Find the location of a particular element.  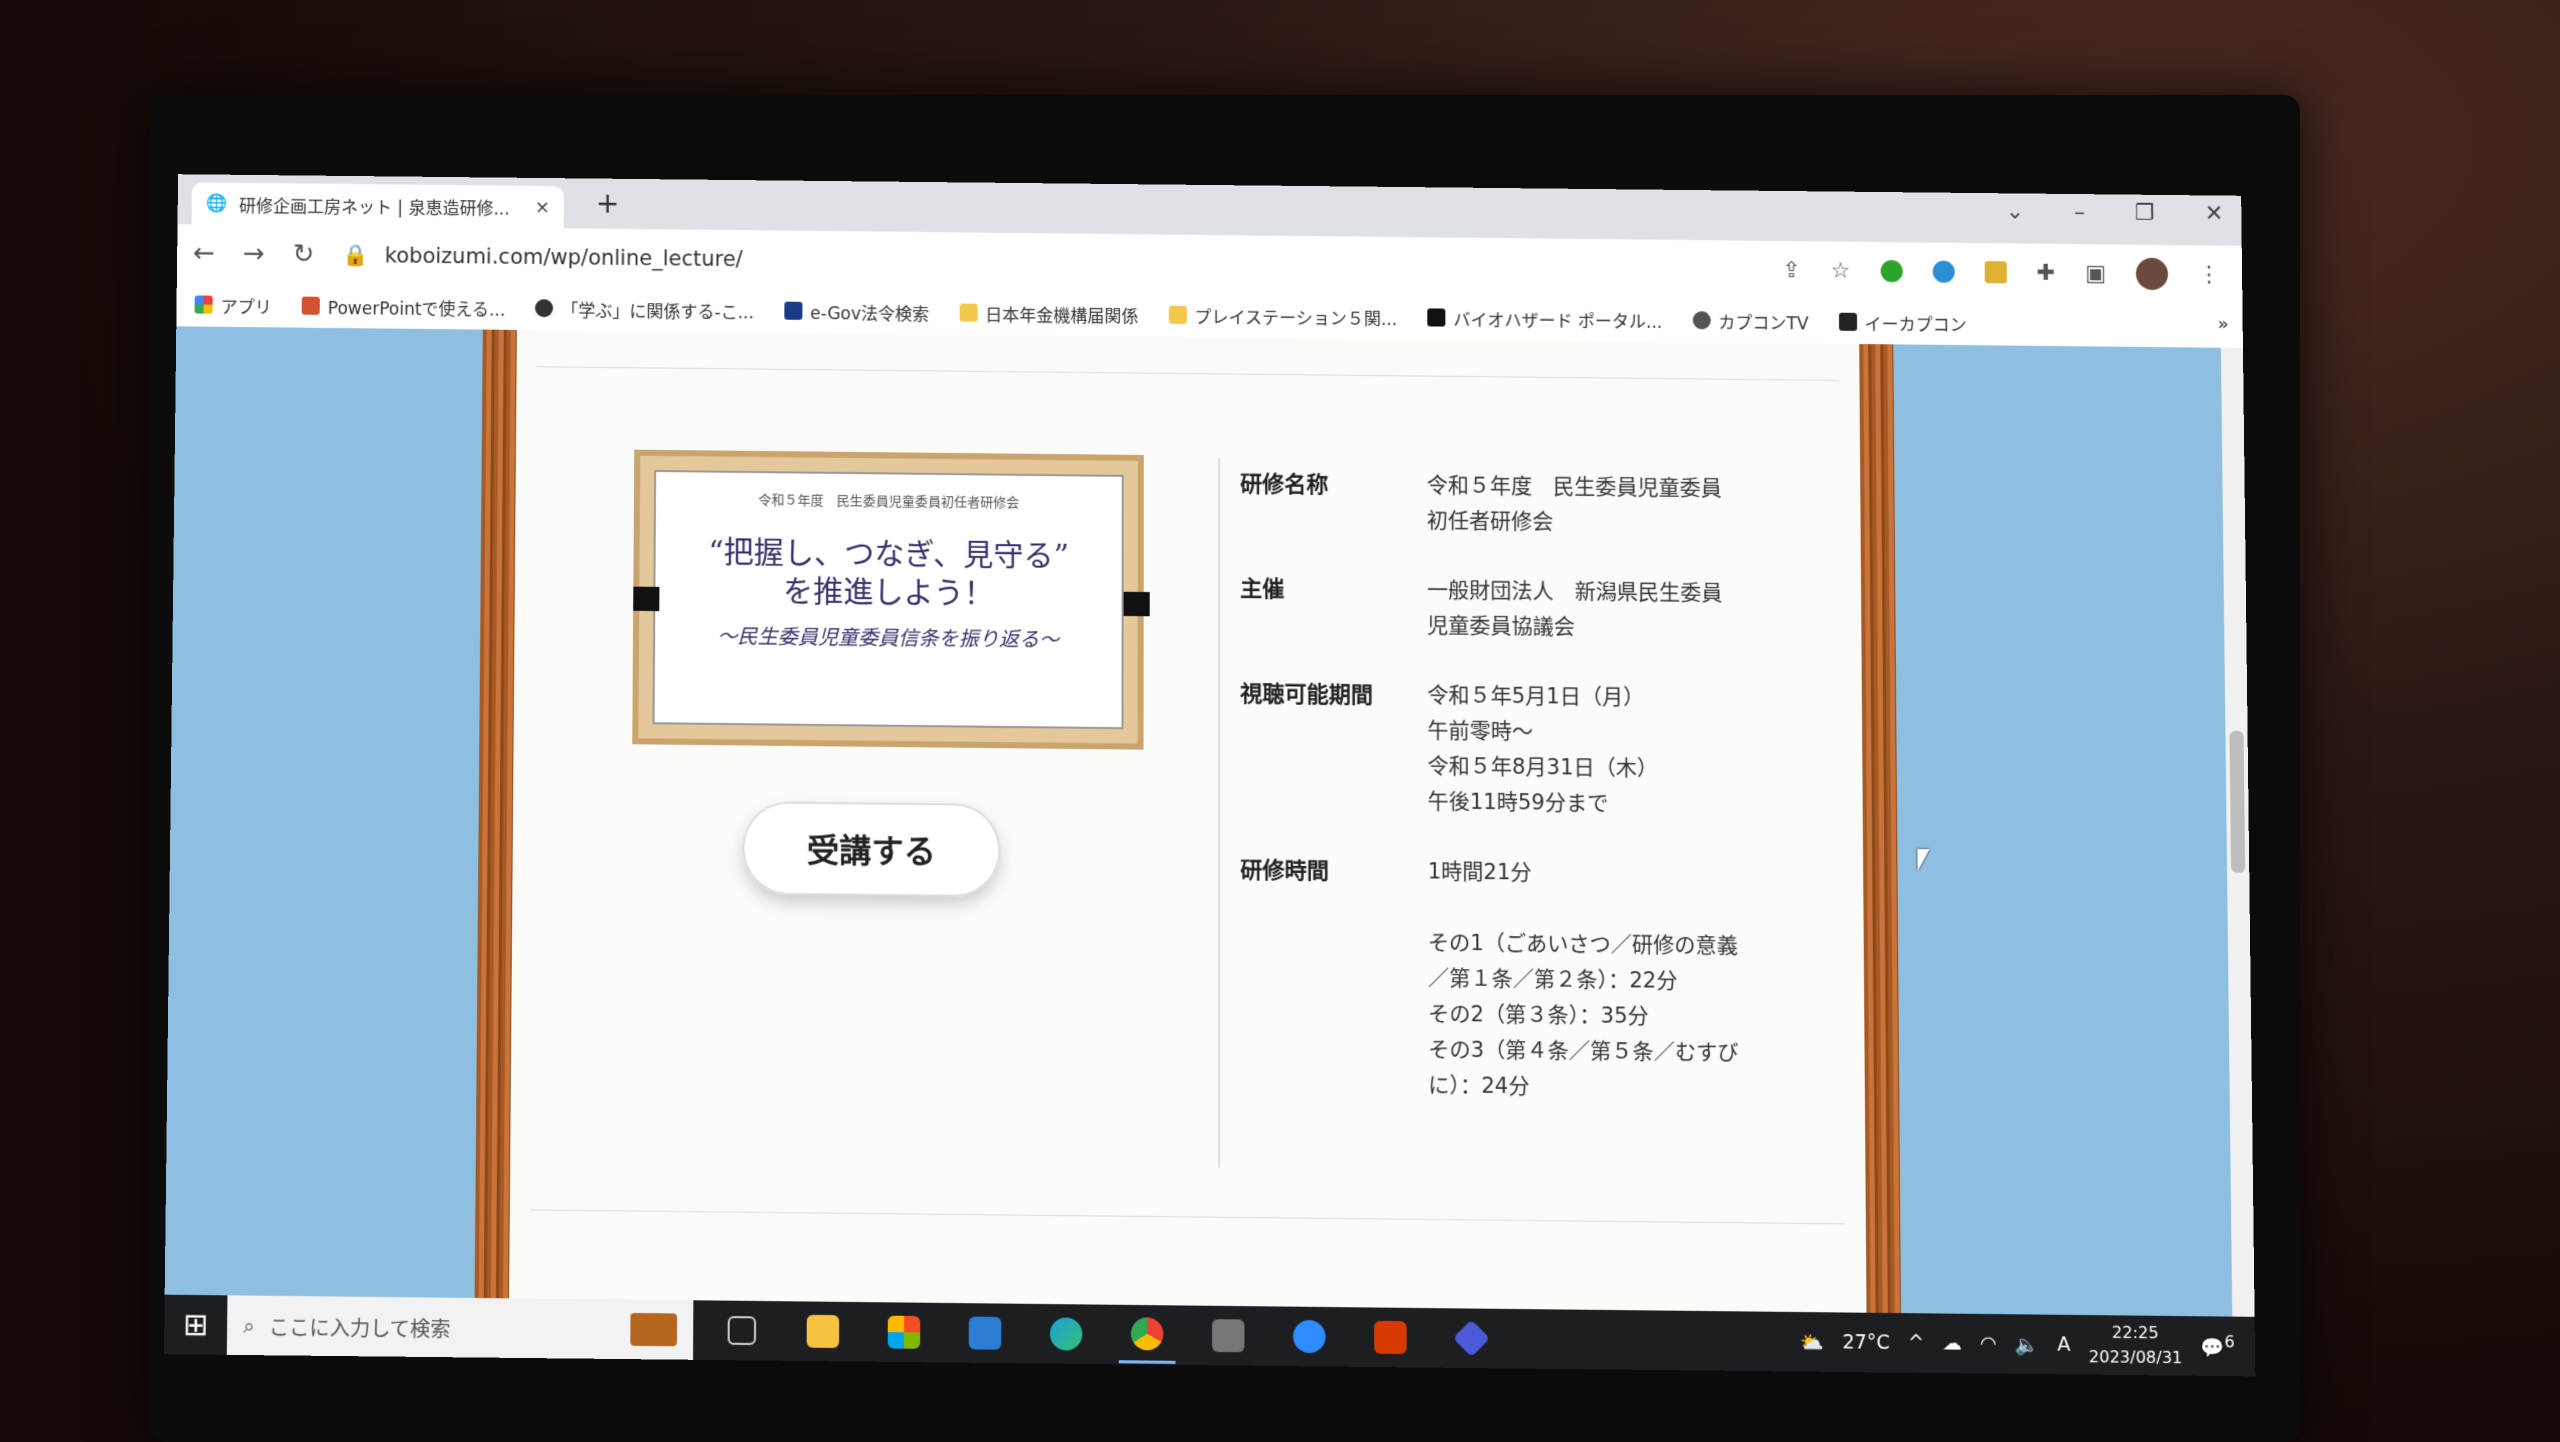

wood-edge-right is located at coordinates (1880, 828).